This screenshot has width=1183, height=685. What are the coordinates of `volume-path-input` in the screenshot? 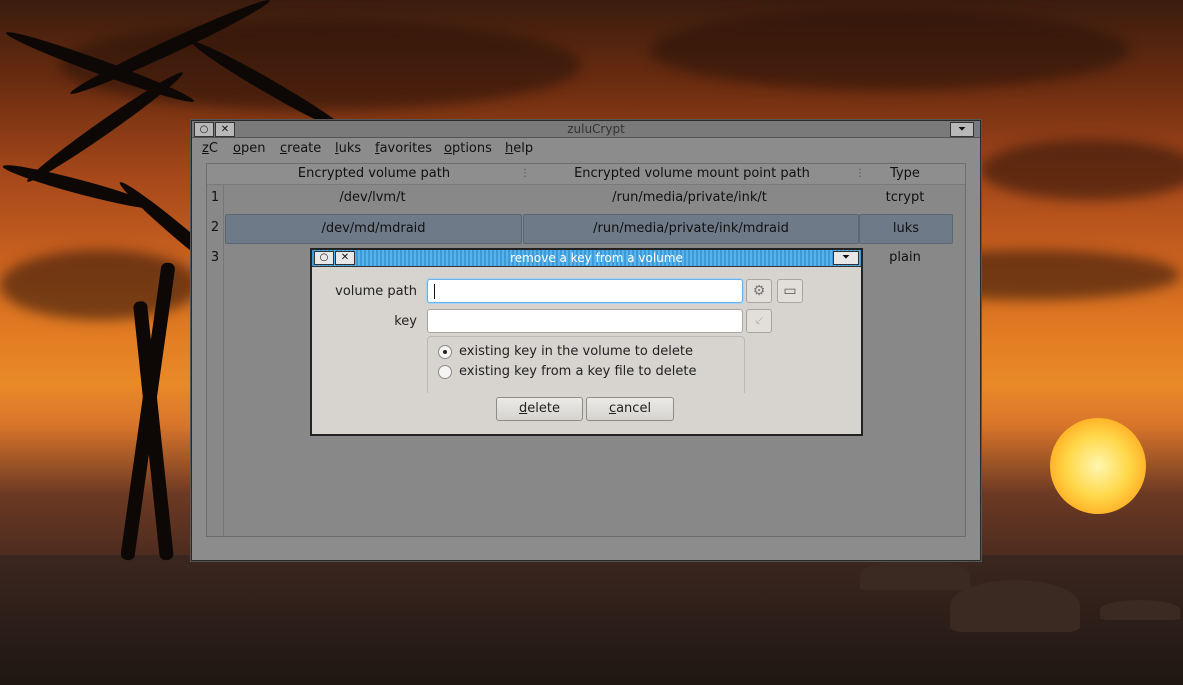 It's located at (585, 291).